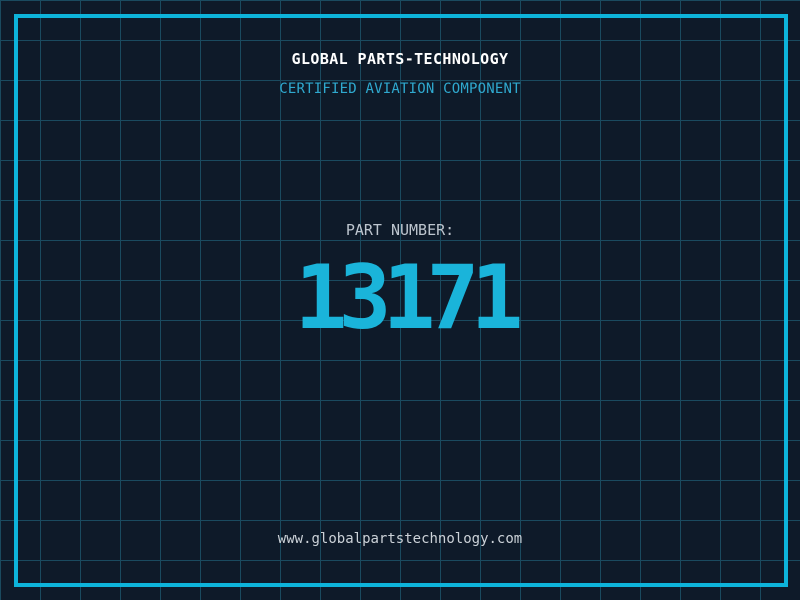 The height and width of the screenshot is (600, 800). Describe the element at coordinates (400, 89) in the screenshot. I see `certification-subtitle: CERTIFIED AVIATION COMPONENT` at that location.